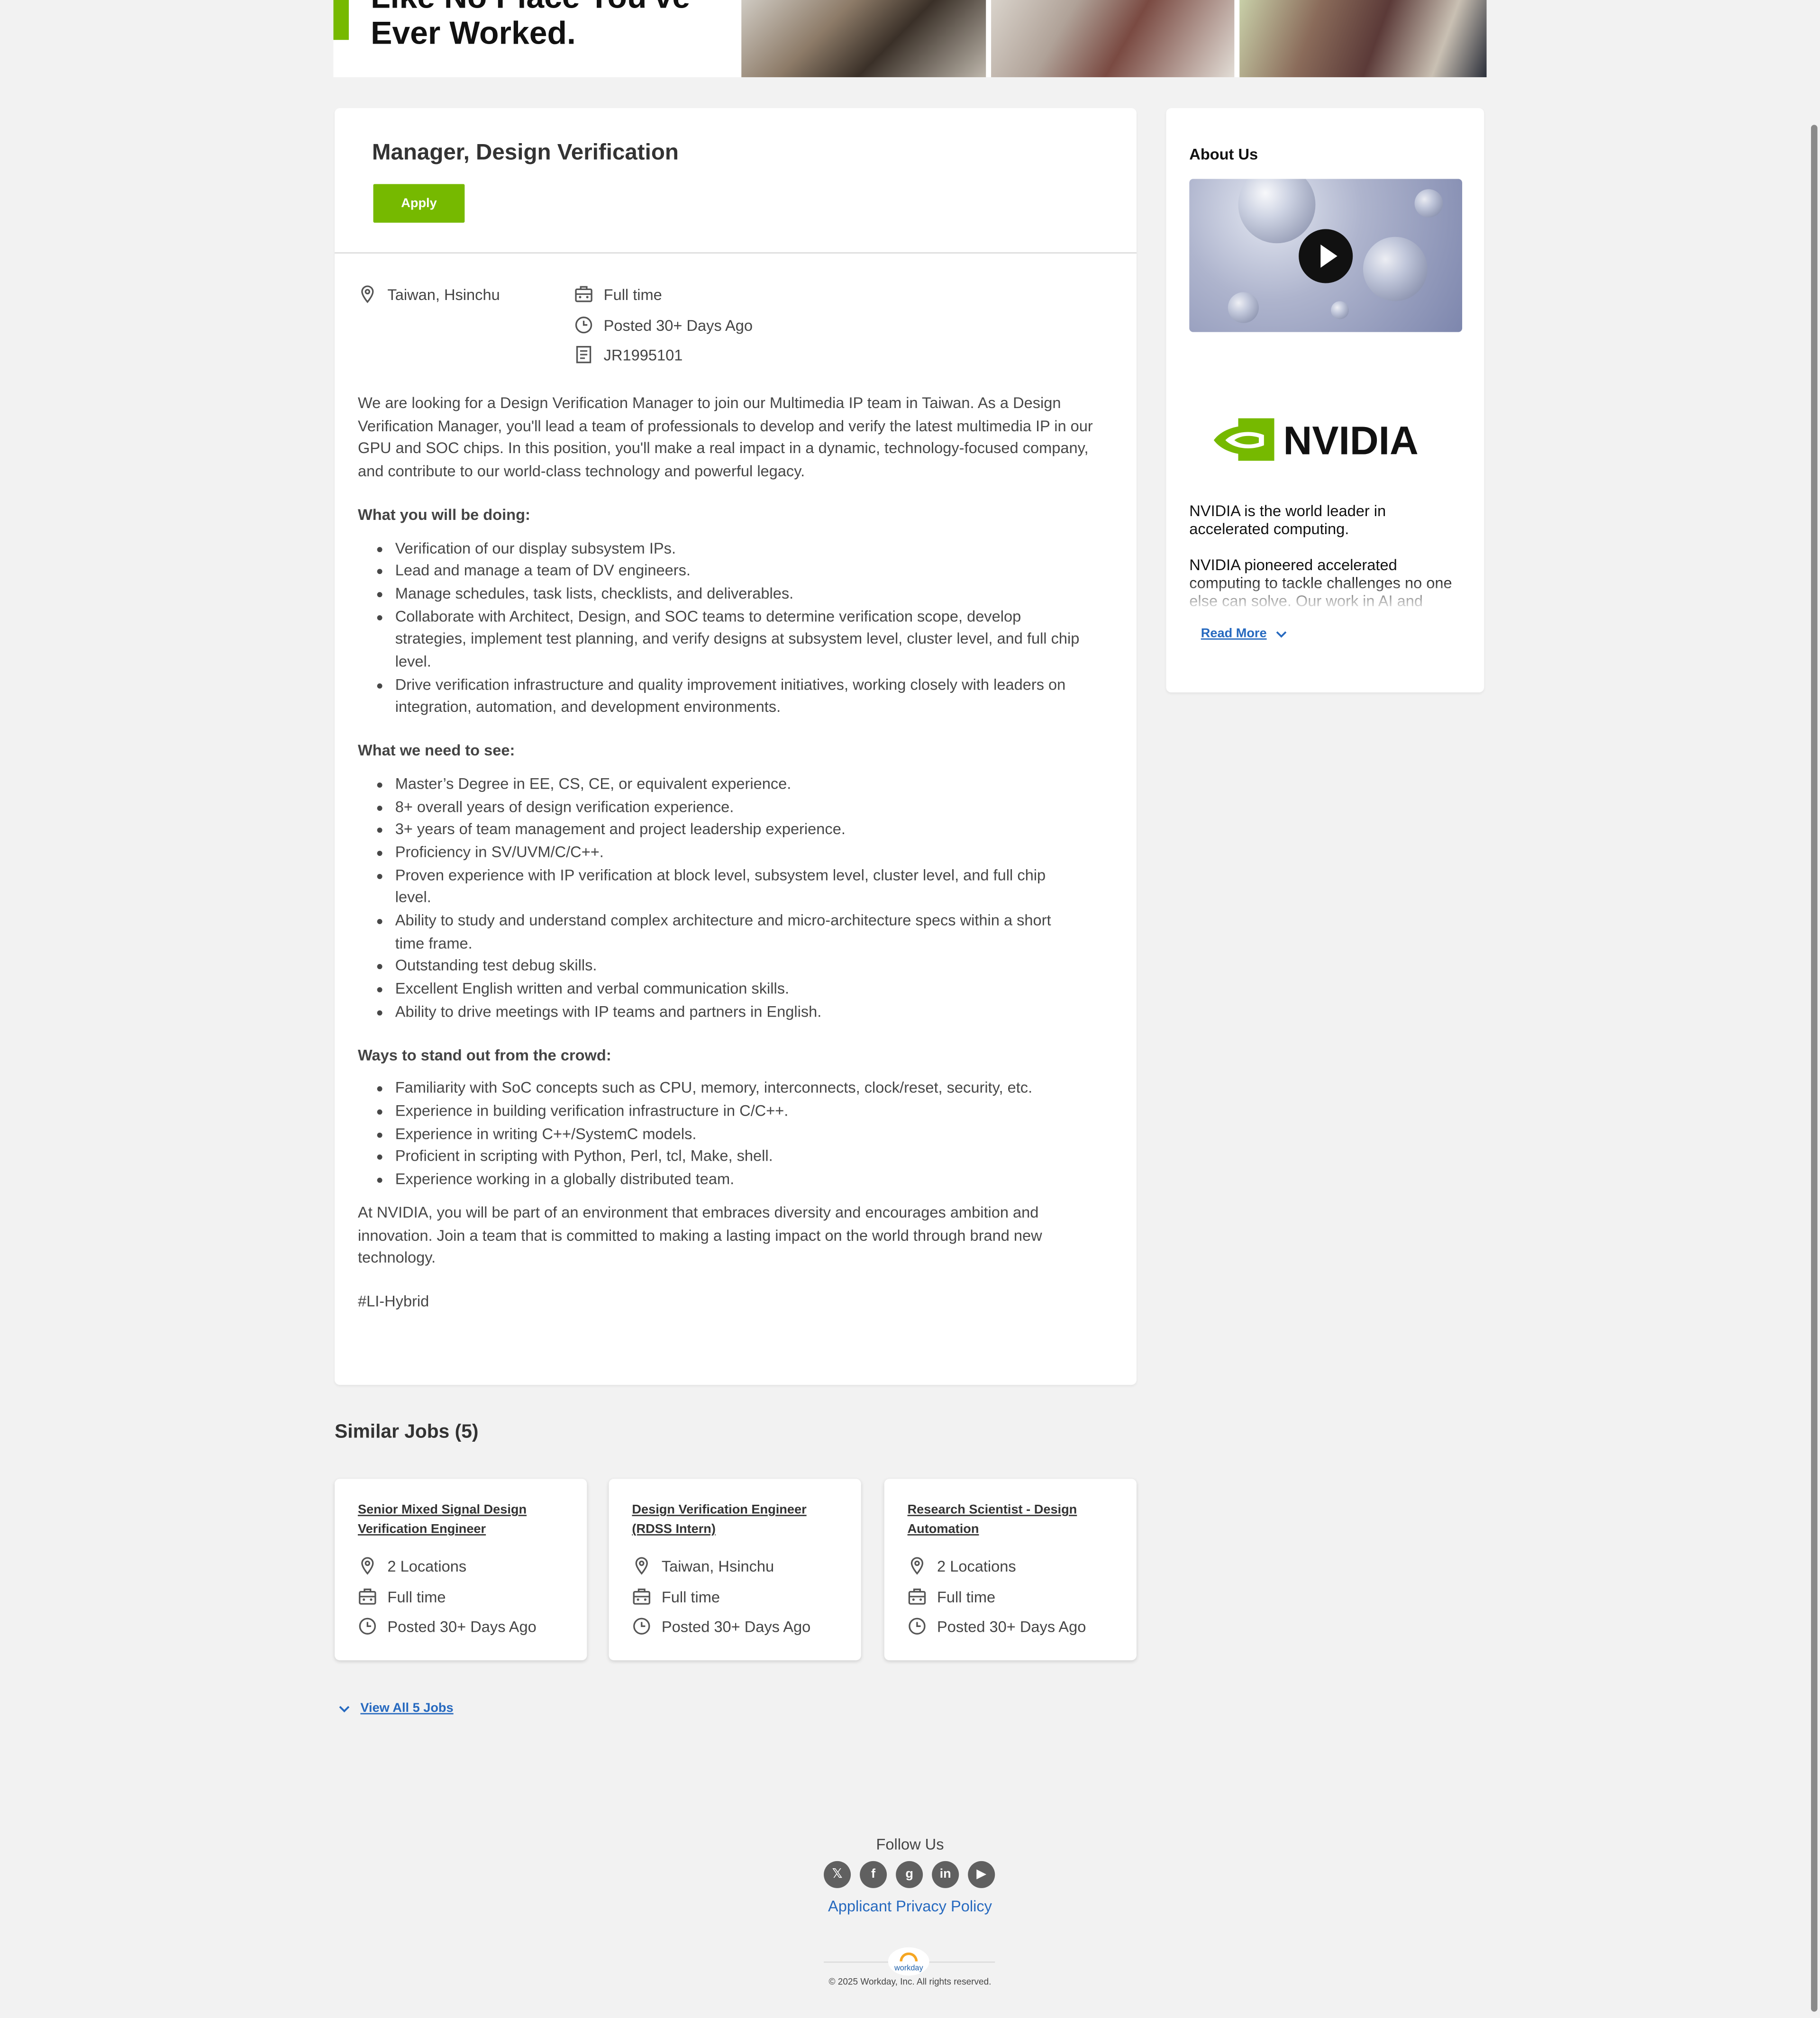 This screenshot has height=2018, width=1820. I want to click on job-posted: Posted 30+ Days Ago, so click(663, 325).